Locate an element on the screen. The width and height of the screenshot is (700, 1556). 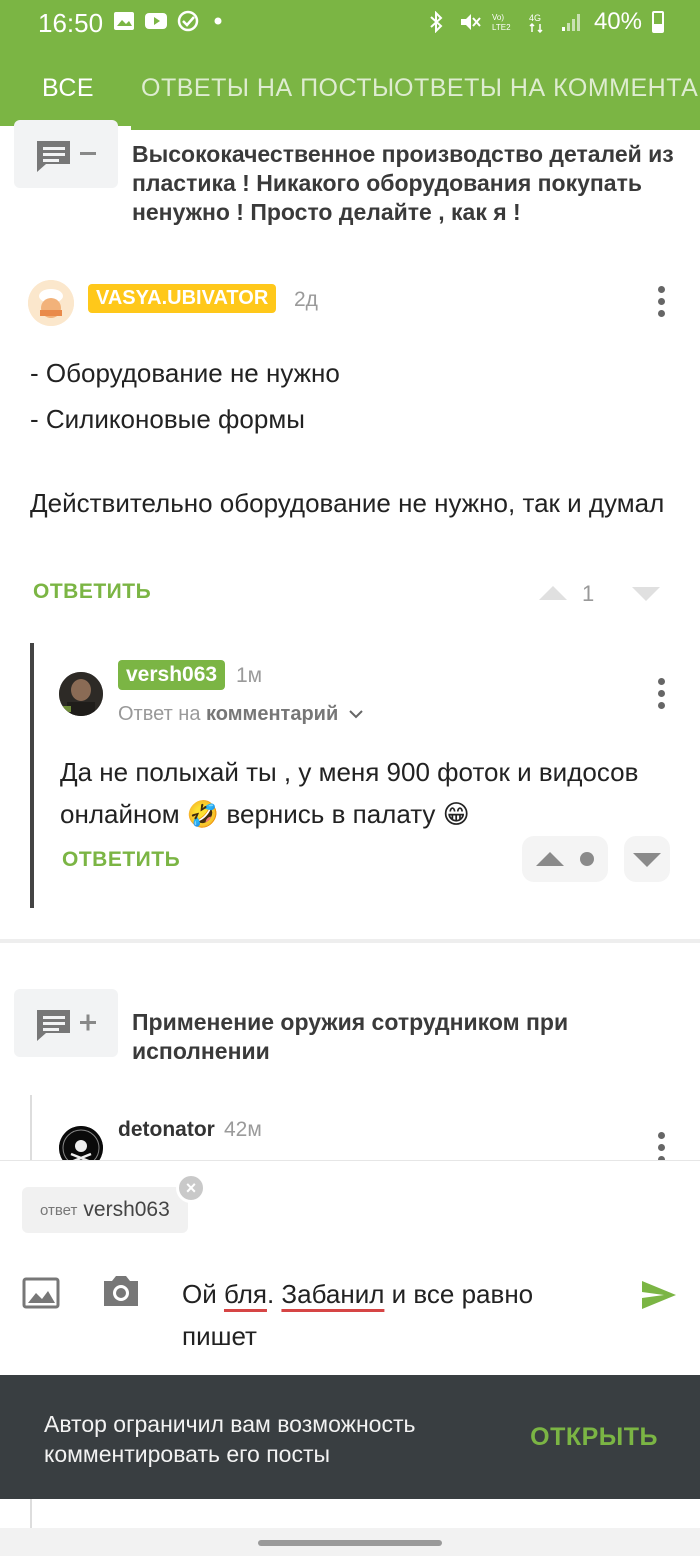
youtube-notification-icon is located at coordinates (156, 21).